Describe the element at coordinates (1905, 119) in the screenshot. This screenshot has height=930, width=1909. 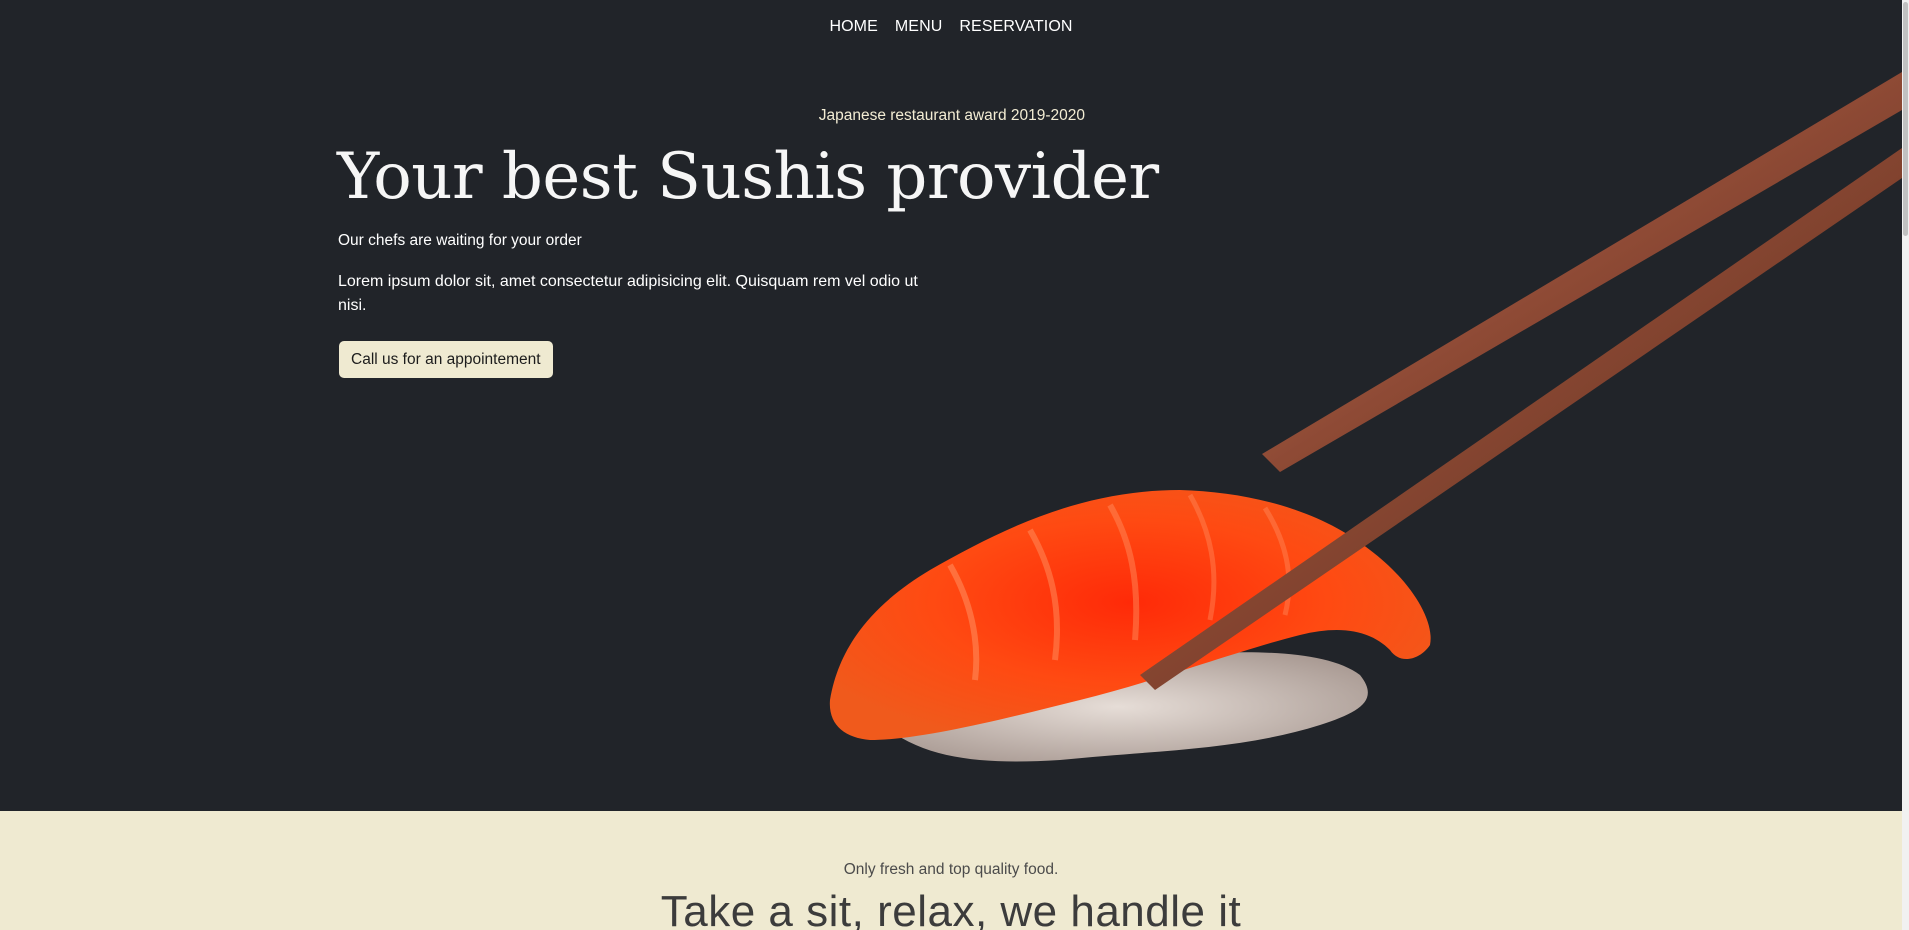
I see `scrollbar-thumb` at that location.